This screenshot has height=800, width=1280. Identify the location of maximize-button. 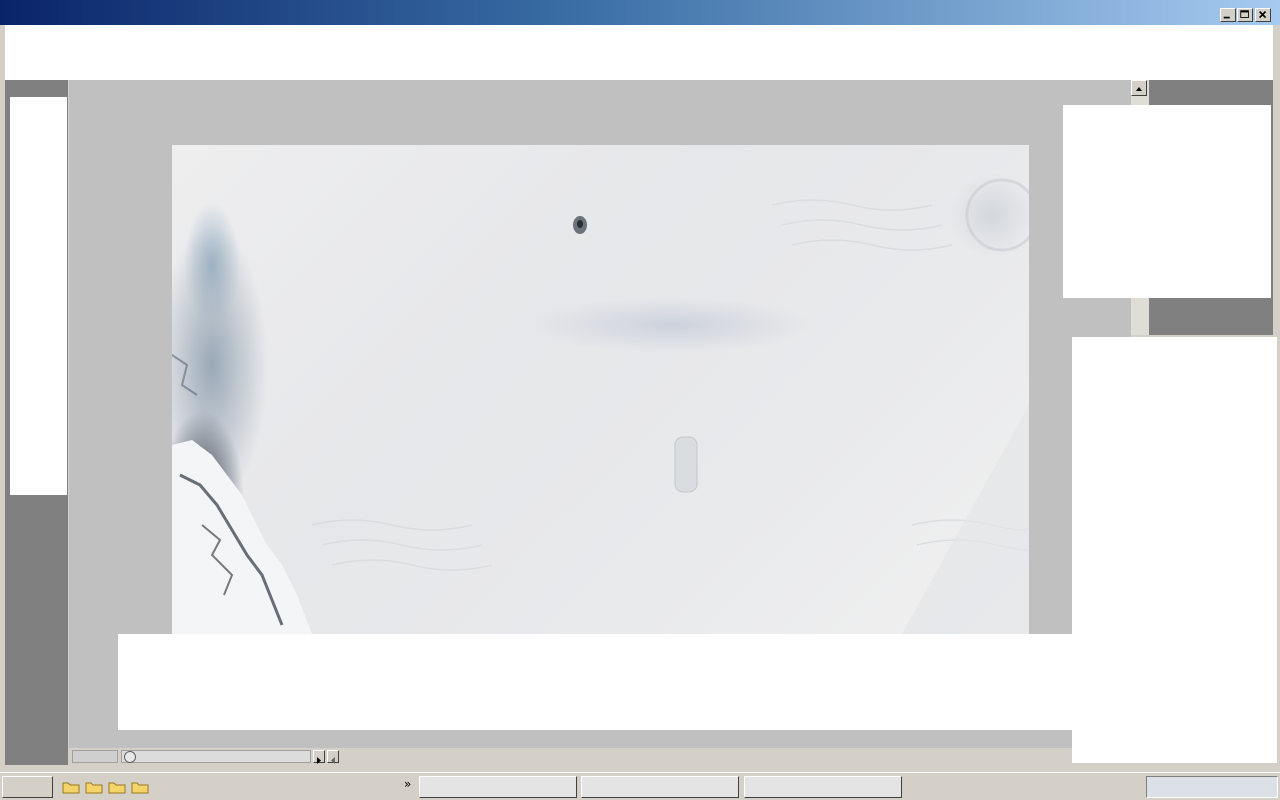
(1245, 15).